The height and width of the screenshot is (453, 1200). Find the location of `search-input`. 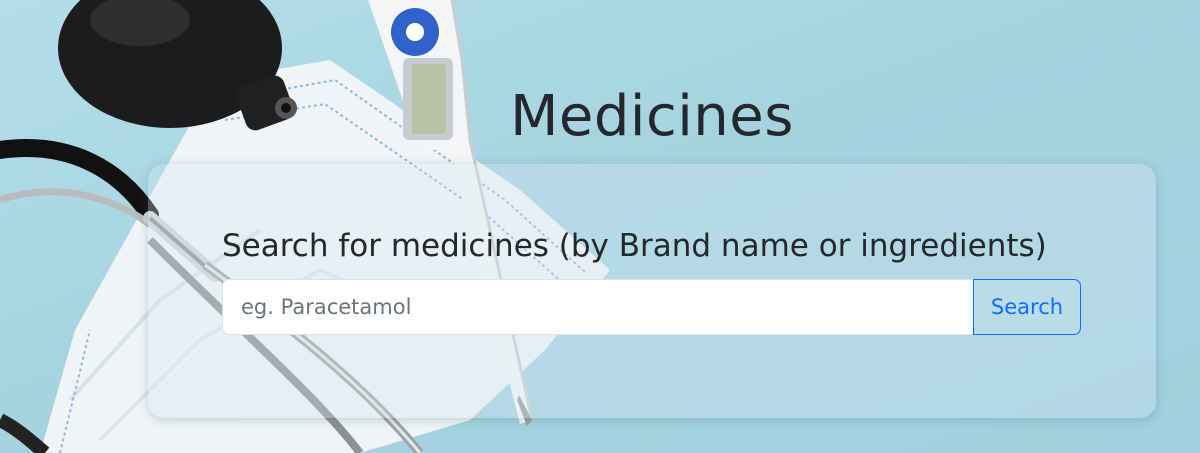

search-input is located at coordinates (597, 307).